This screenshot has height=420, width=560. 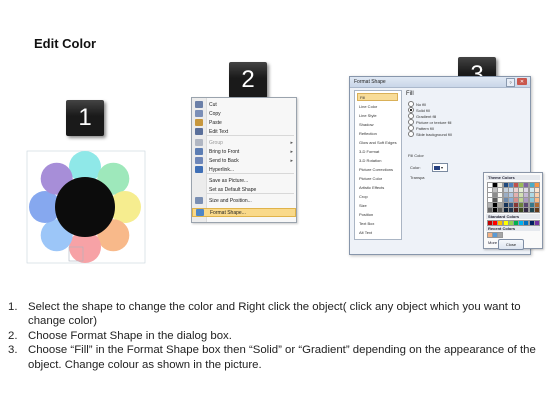 What do you see at coordinates (377, 124) in the screenshot?
I see `nav-item-shadow: Shadow` at bounding box center [377, 124].